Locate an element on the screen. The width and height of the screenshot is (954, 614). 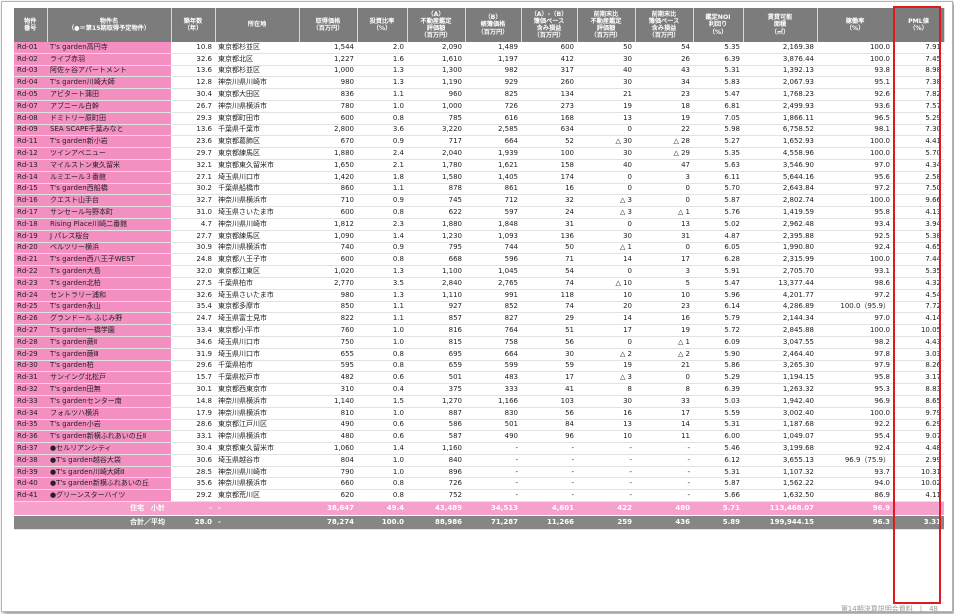
location-cell: 神奈川県川崎市 is located at coordinates (257, 472).